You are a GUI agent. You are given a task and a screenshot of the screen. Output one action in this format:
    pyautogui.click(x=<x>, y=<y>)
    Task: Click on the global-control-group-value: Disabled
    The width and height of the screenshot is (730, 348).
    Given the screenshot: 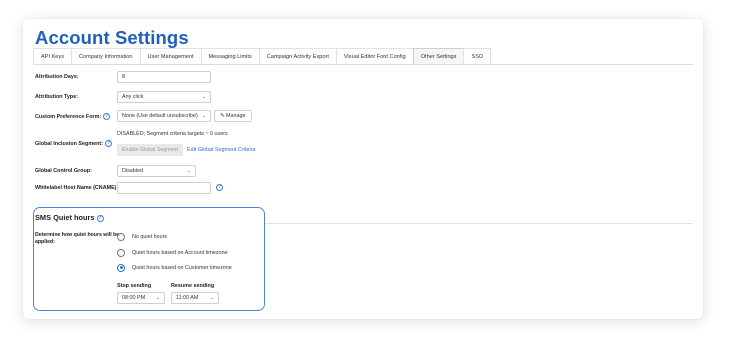 What is the action you would take?
    pyautogui.click(x=132, y=171)
    